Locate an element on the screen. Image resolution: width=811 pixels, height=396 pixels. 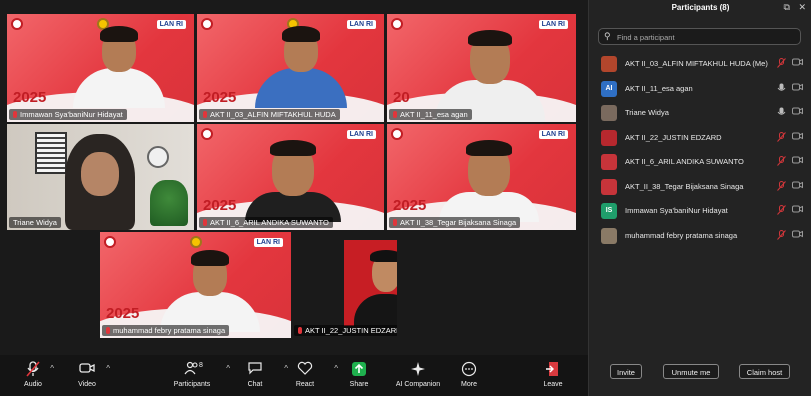
ai-companion-button: AI Companion is located at coordinates (418, 375).